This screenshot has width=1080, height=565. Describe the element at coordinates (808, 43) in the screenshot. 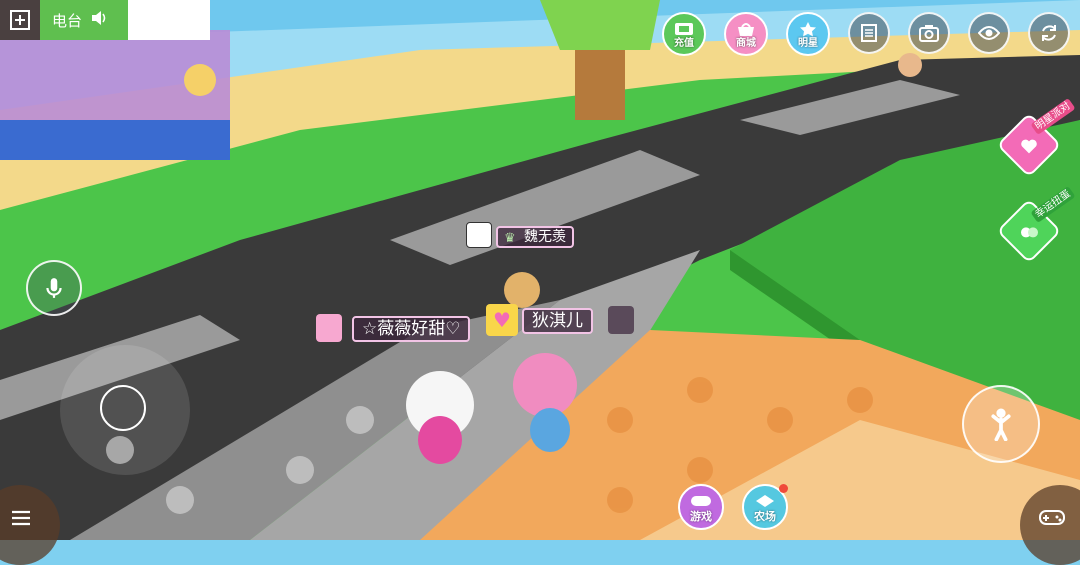

I see `star-label: 明星` at that location.